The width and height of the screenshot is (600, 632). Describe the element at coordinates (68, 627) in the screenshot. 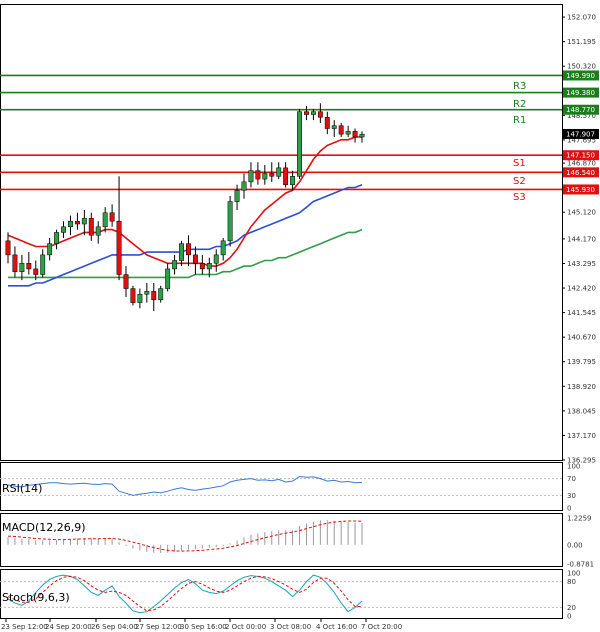

I see `time-tick-label: 24 Sep 20:00` at that location.